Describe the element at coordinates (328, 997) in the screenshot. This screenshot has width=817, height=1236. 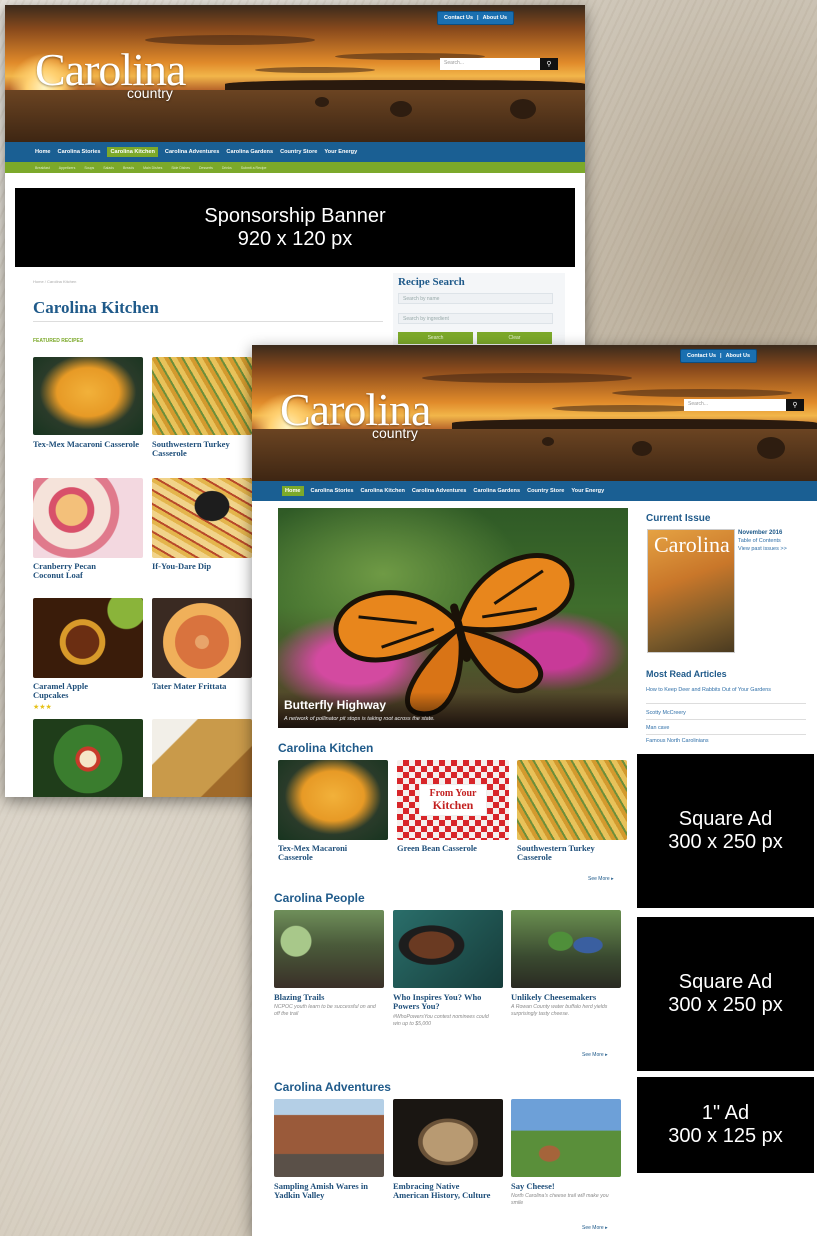
I see `people-item-title: Blazing Trails` at that location.